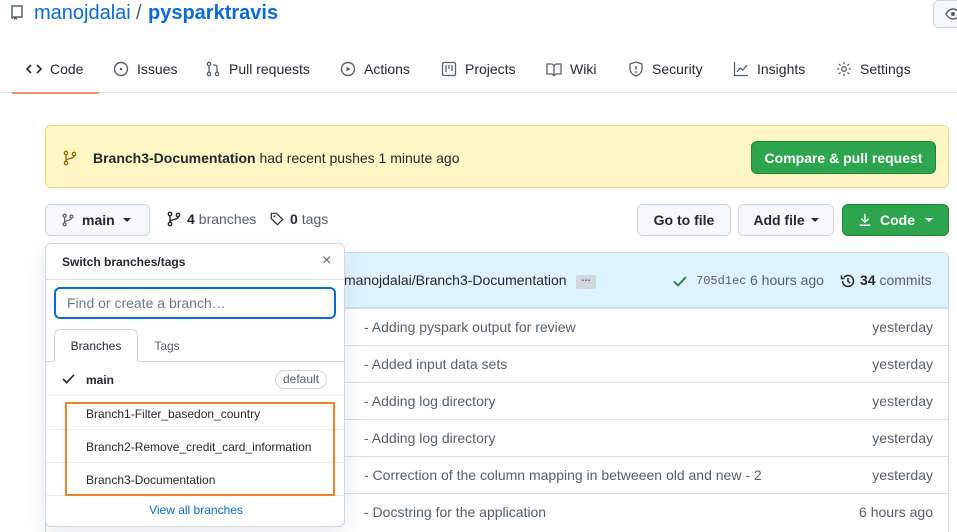 The image size is (957, 532). Describe the element at coordinates (195, 510) in the screenshot. I see `view-all-branches-link: View all branches` at that location.